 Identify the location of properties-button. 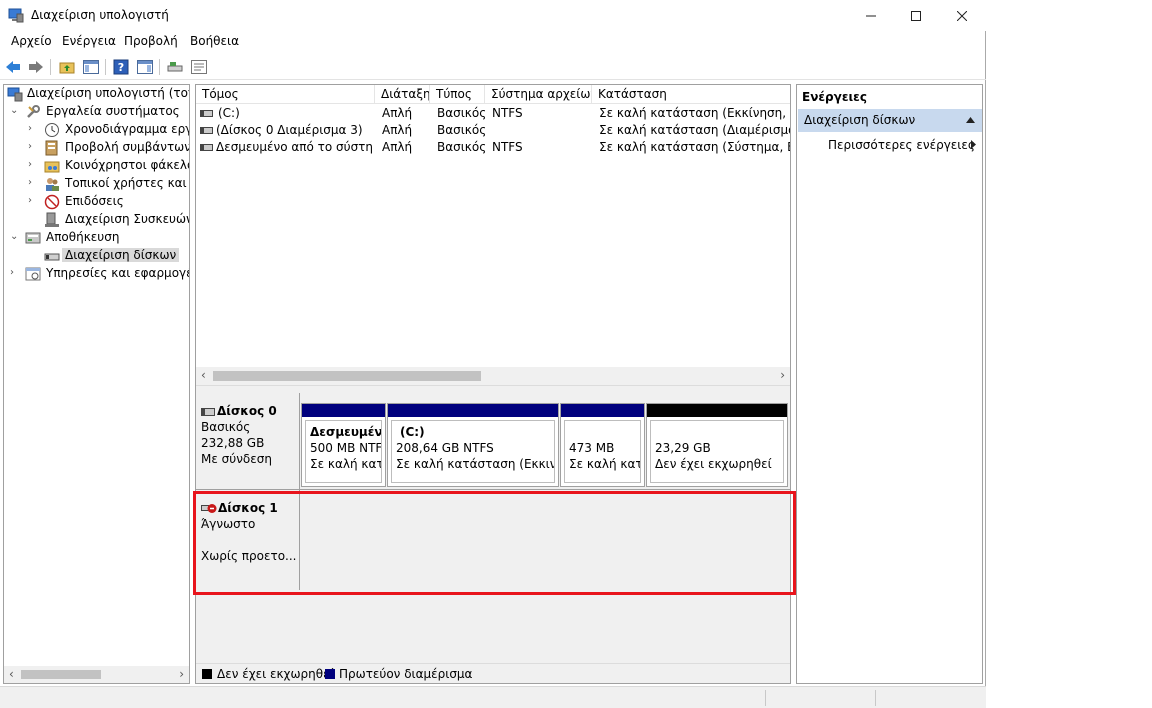
(199, 67).